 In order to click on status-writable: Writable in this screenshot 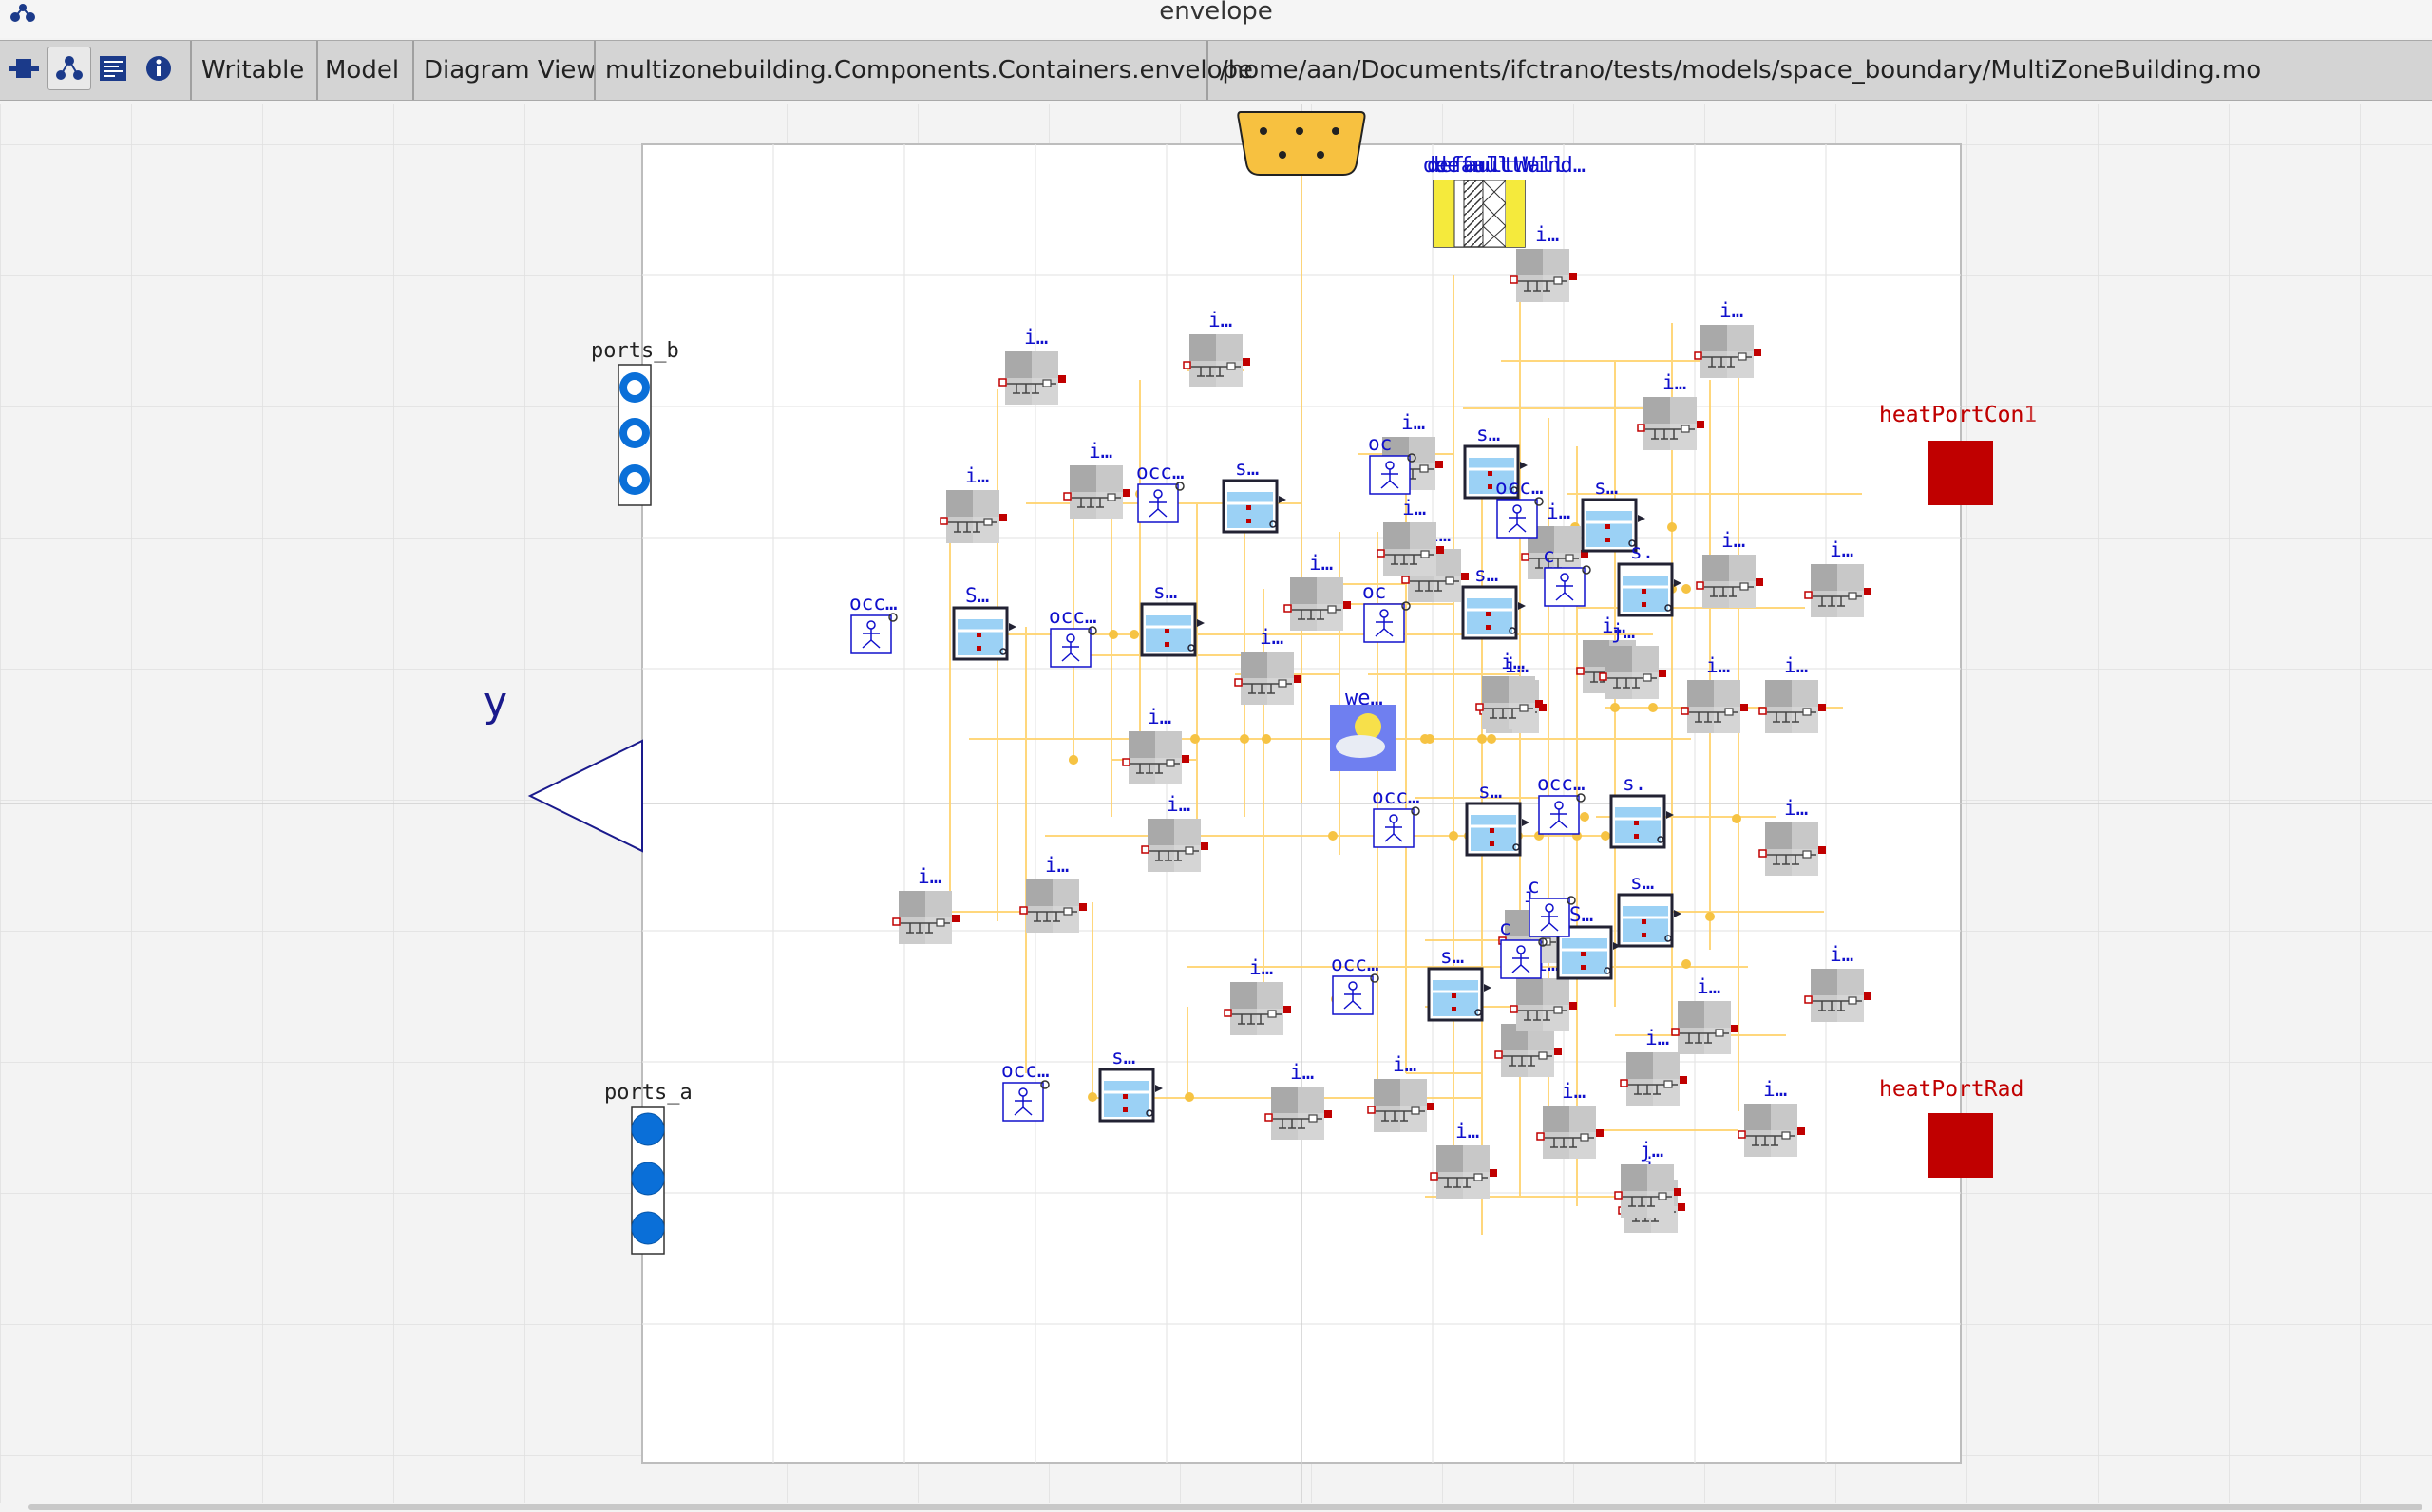, I will do `click(253, 70)`.